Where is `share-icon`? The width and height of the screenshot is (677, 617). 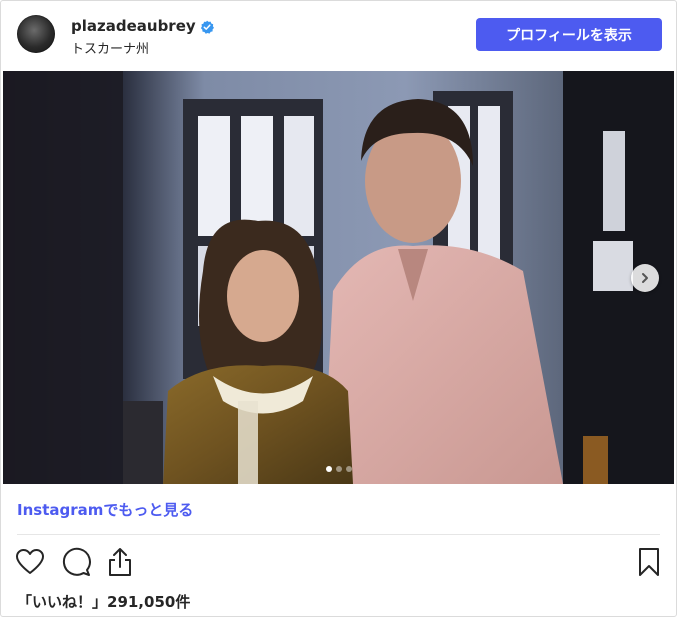
share-icon is located at coordinates (120, 562).